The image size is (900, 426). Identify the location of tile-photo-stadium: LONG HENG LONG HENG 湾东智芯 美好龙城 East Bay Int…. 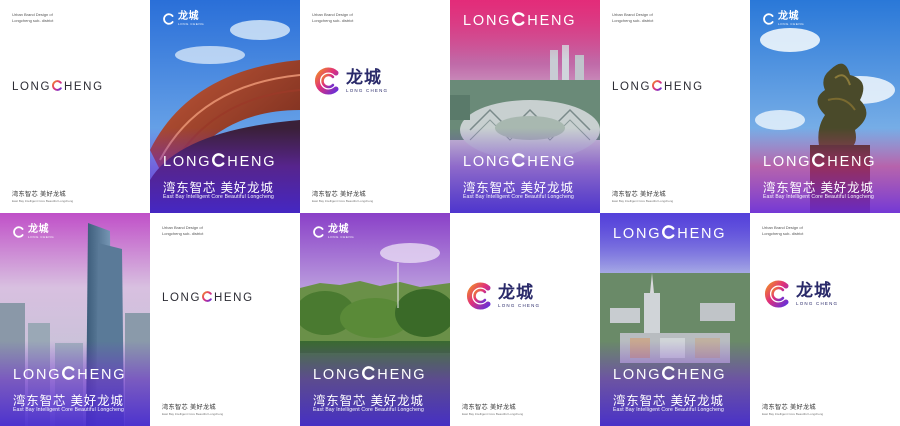
(525, 106).